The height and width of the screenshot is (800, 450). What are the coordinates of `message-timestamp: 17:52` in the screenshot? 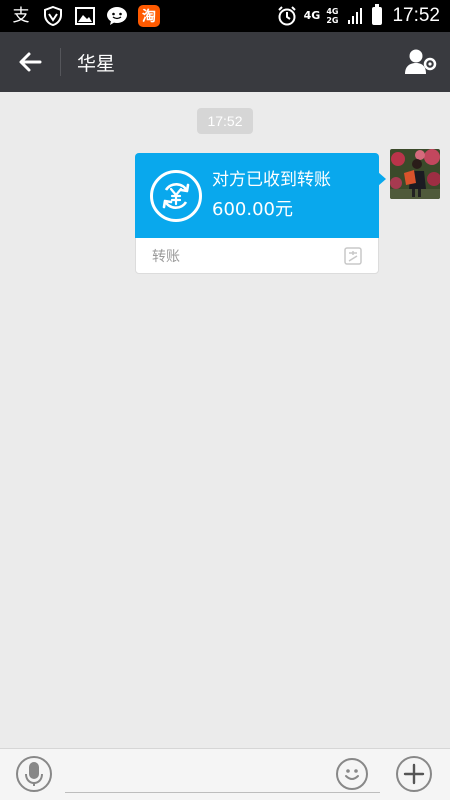 It's located at (225, 121).